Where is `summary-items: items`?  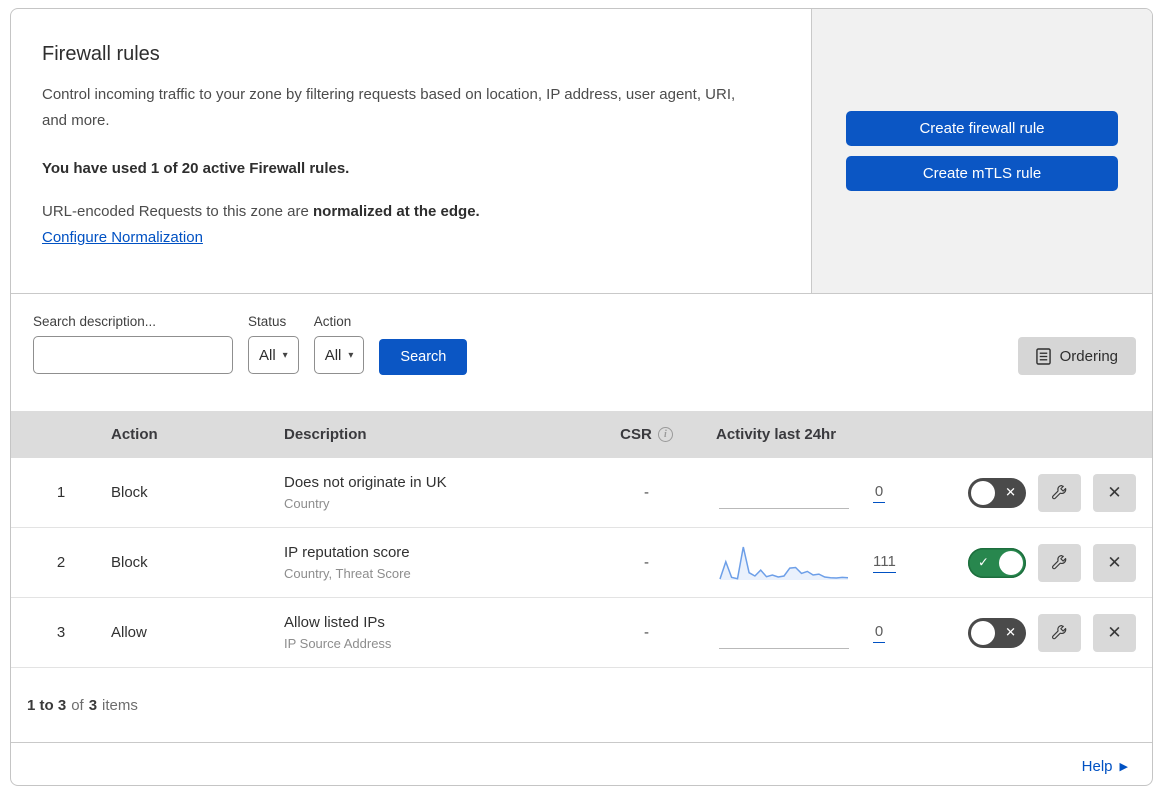 summary-items: items is located at coordinates (120, 705).